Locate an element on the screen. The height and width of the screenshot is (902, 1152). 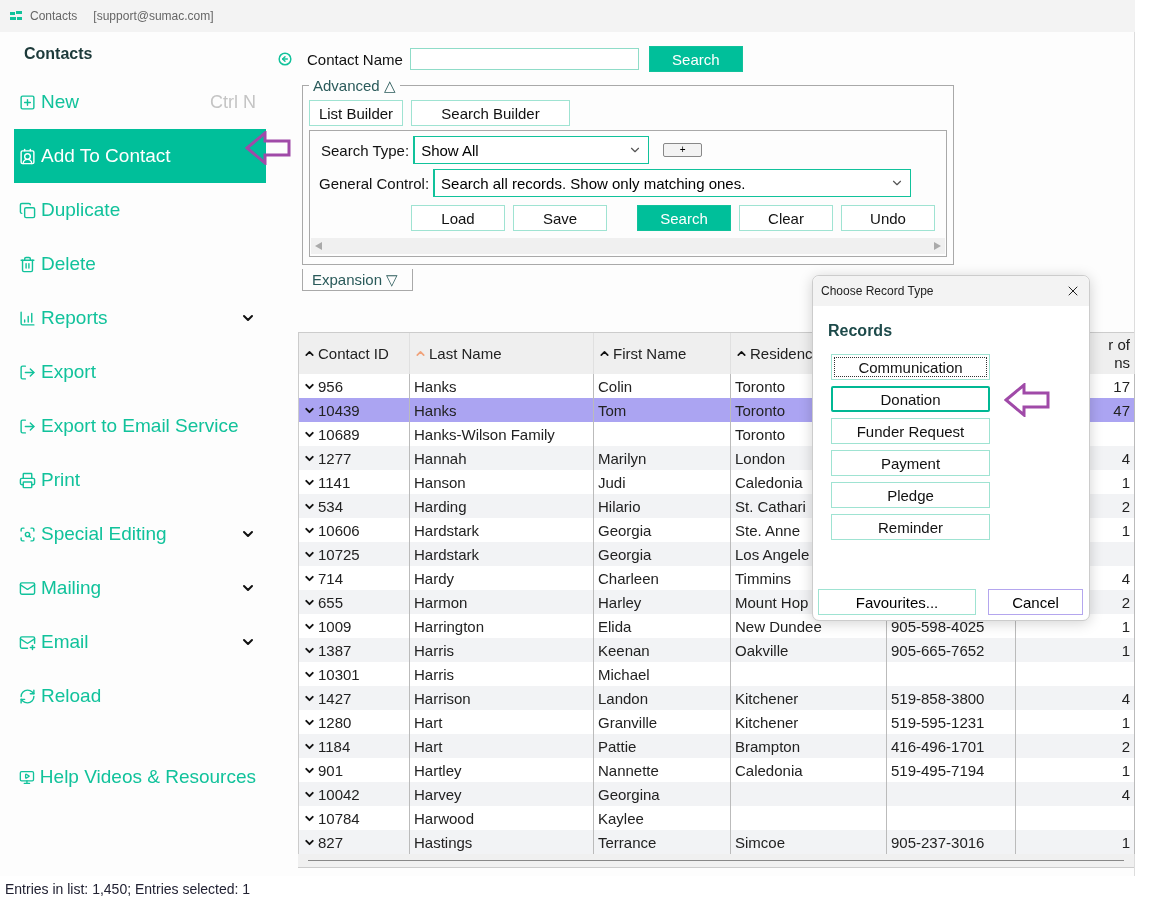
table-cell: 1277 is located at coordinates (335, 458).